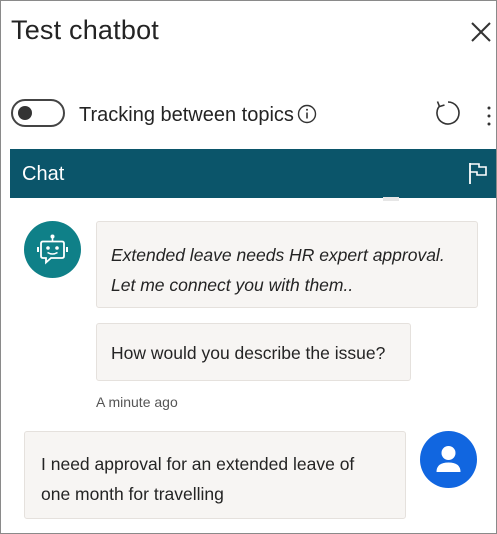 This screenshot has width=497, height=534. I want to click on tracking-label: Tracking between topics, so click(186, 115).